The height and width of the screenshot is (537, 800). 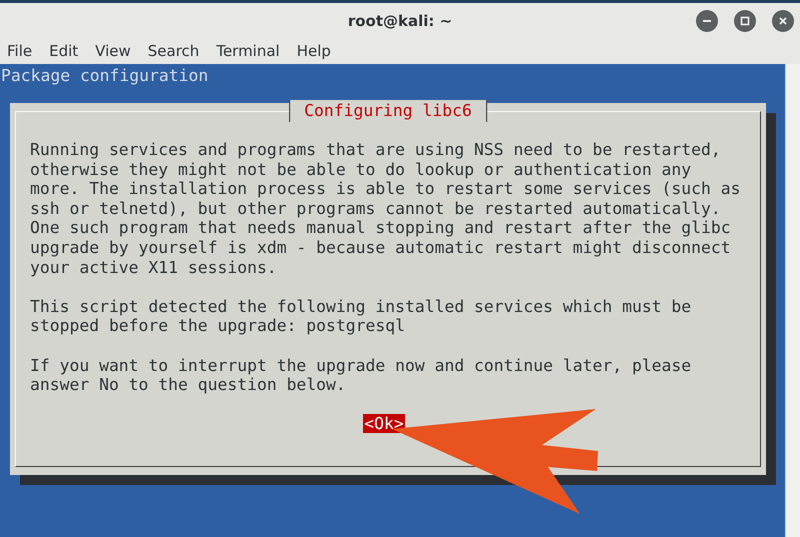 I want to click on message-text: stopped before the upgrade: postgresql, so click(x=218, y=326).